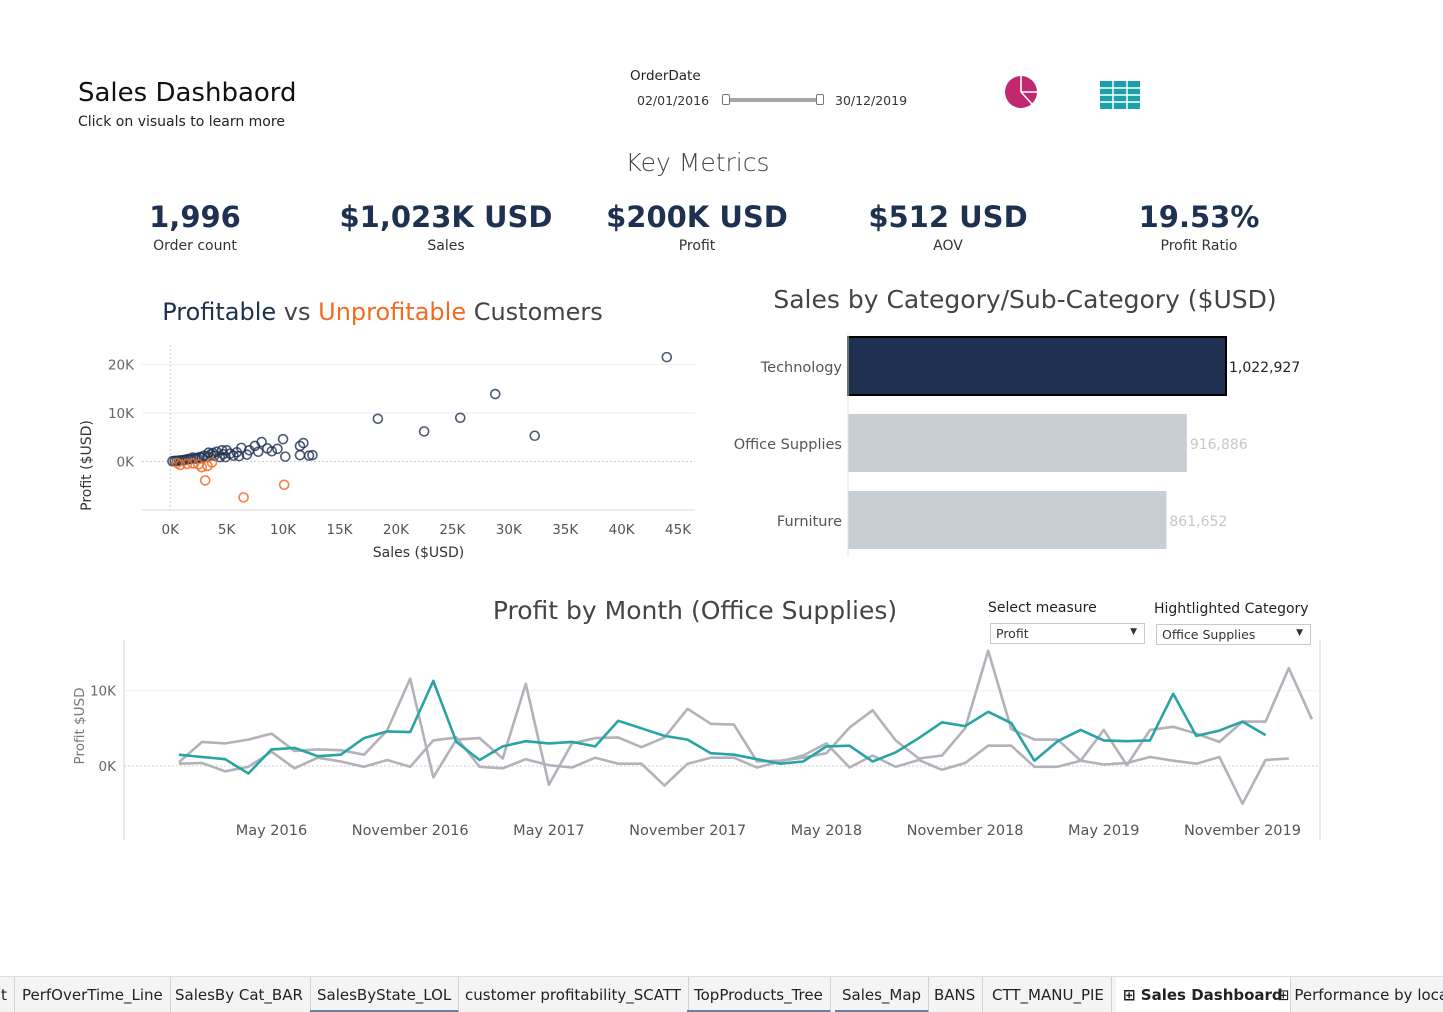  Describe the element at coordinates (1042, 608) in the screenshot. I see `select-measure-label: Select measure` at that location.